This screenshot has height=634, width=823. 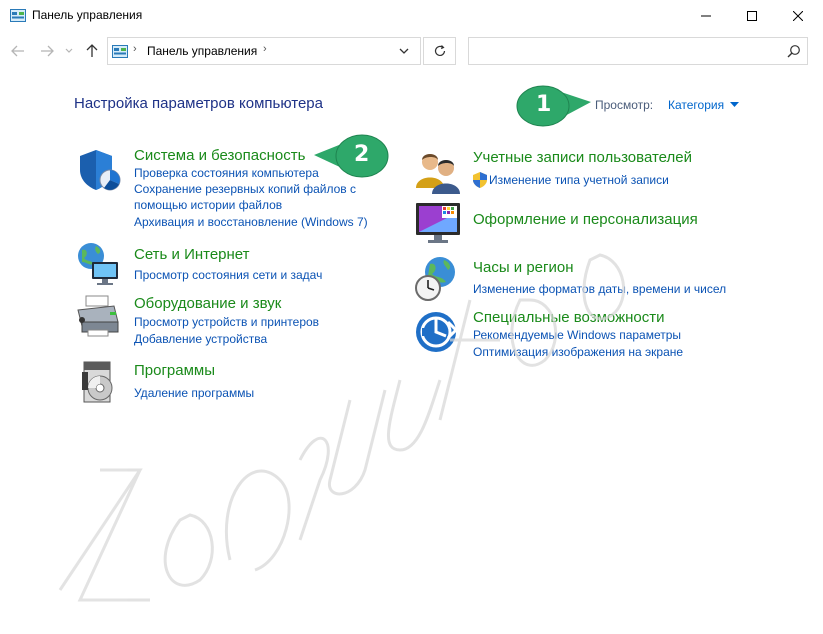 I want to click on arrow-left-icon, so click(x=17, y=51).